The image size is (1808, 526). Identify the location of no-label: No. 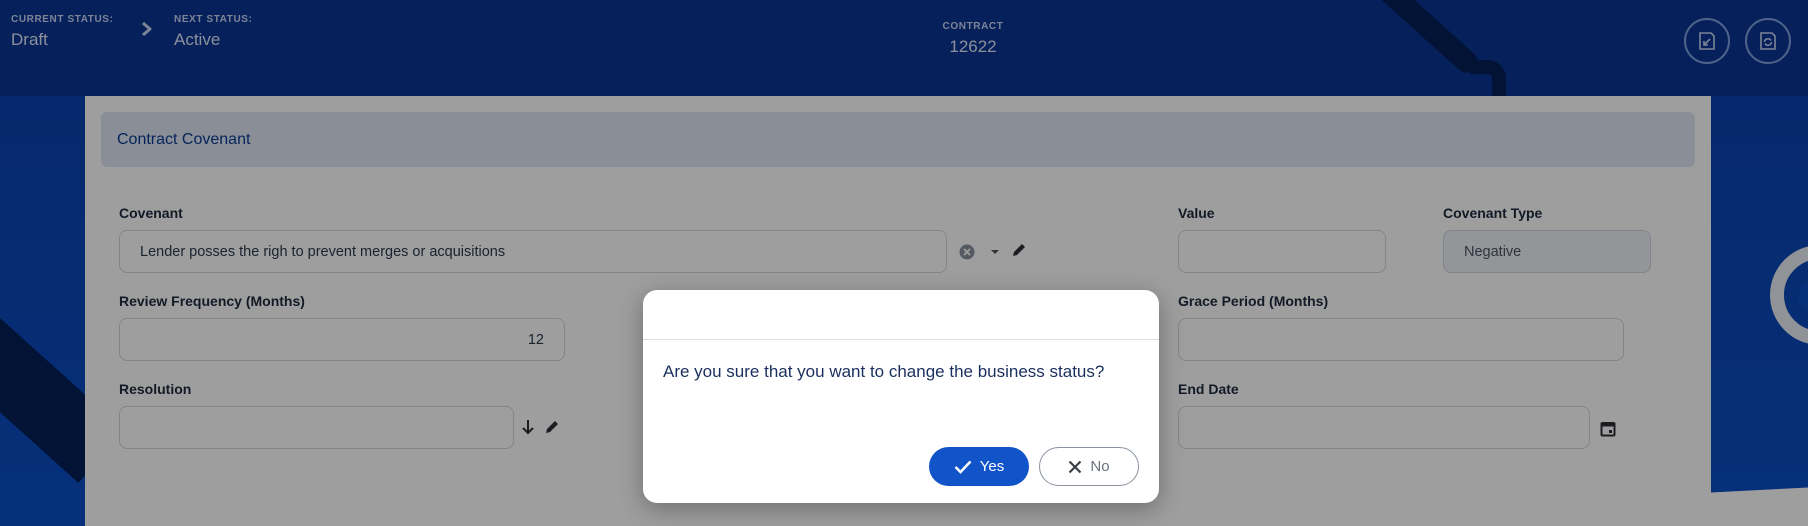
(1100, 466).